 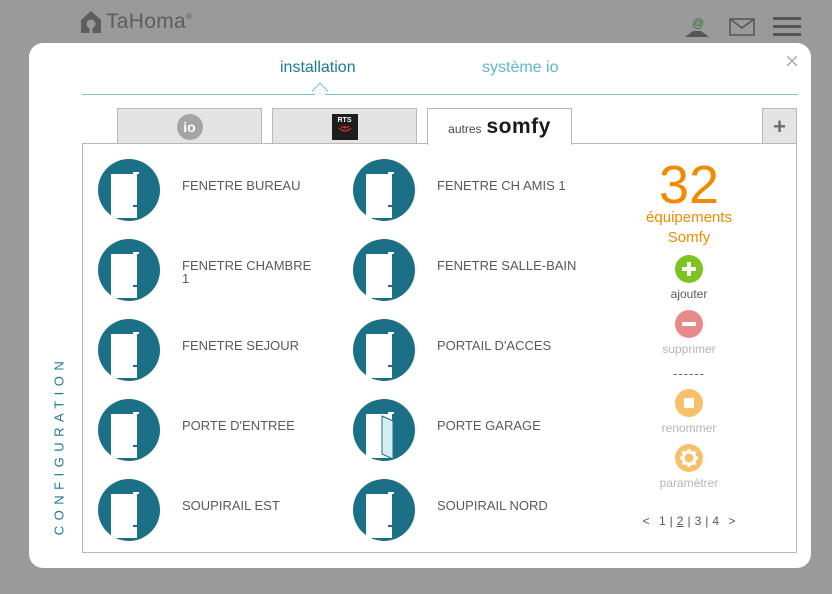 I want to click on tab-io: io, so click(x=189, y=126).